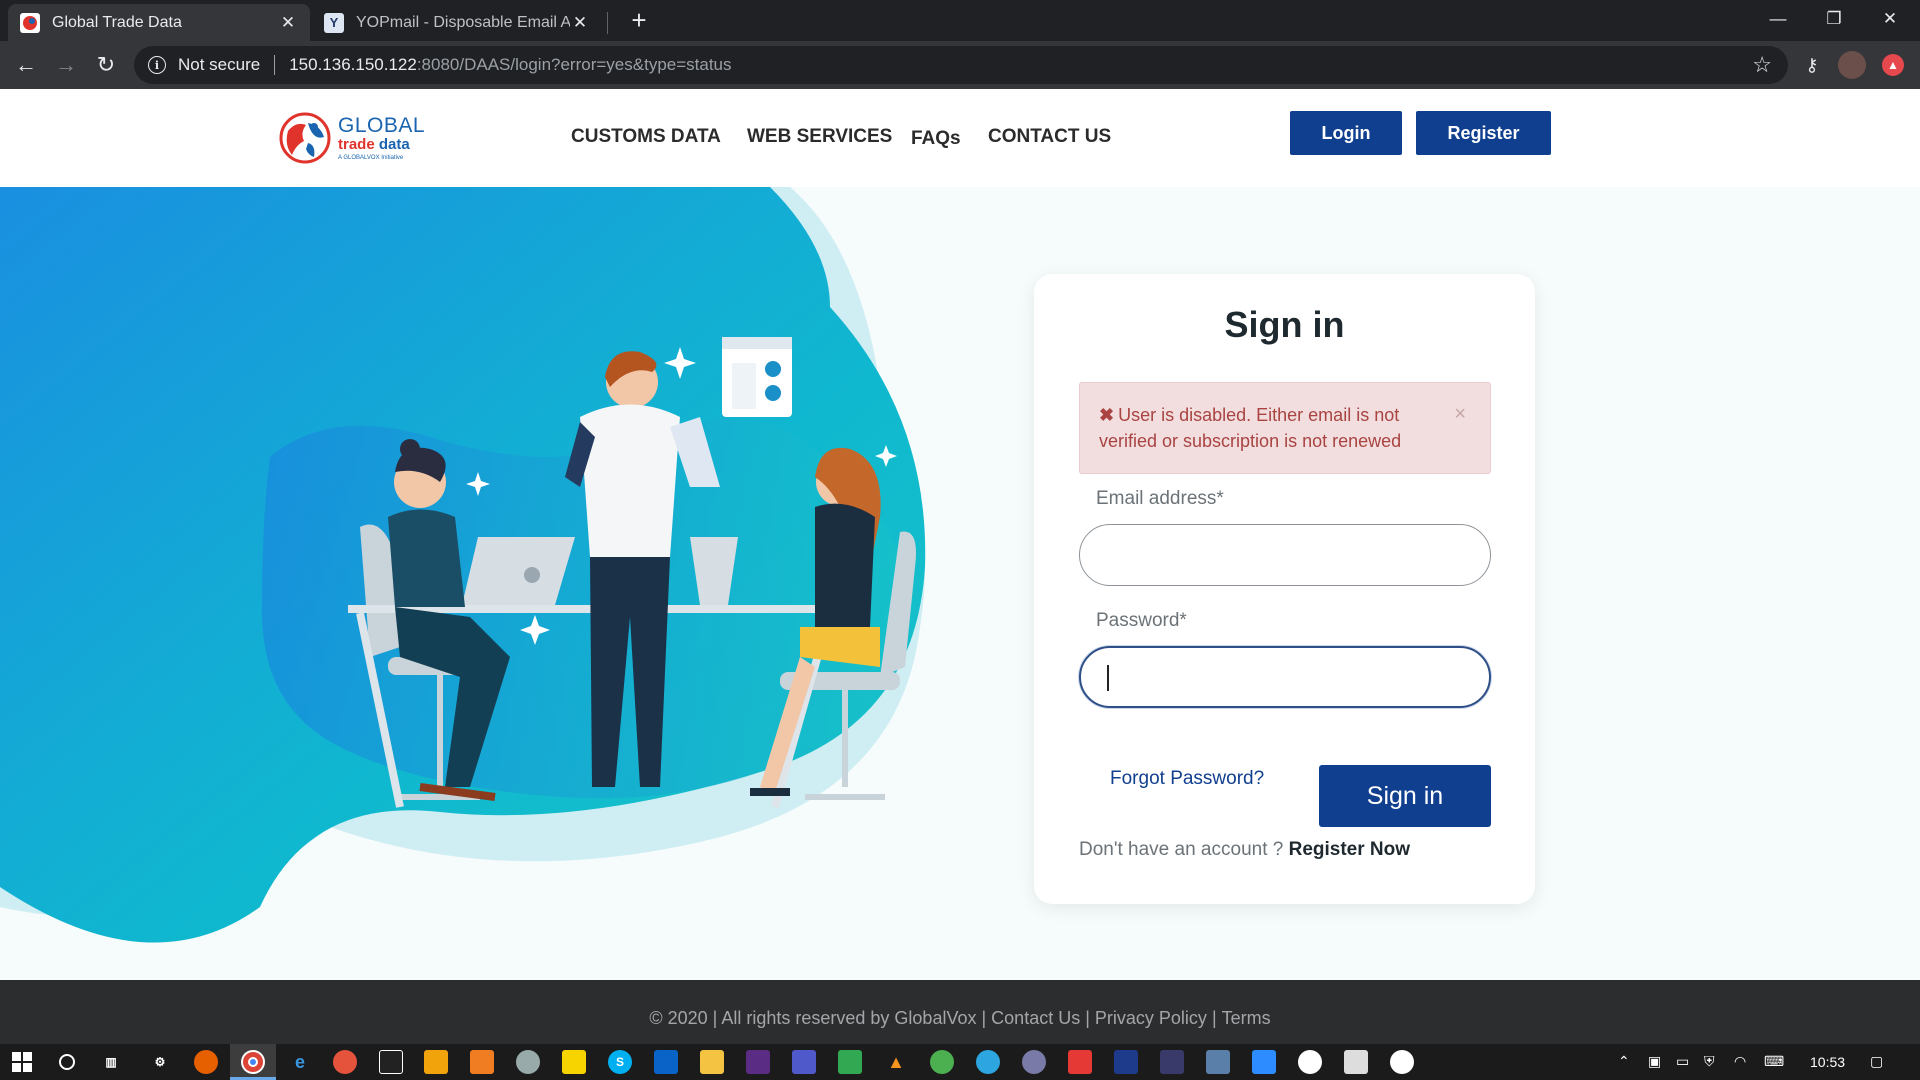 This screenshot has height=1080, width=1920. What do you see at coordinates (30, 22) in the screenshot?
I see `globe-icon` at bounding box center [30, 22].